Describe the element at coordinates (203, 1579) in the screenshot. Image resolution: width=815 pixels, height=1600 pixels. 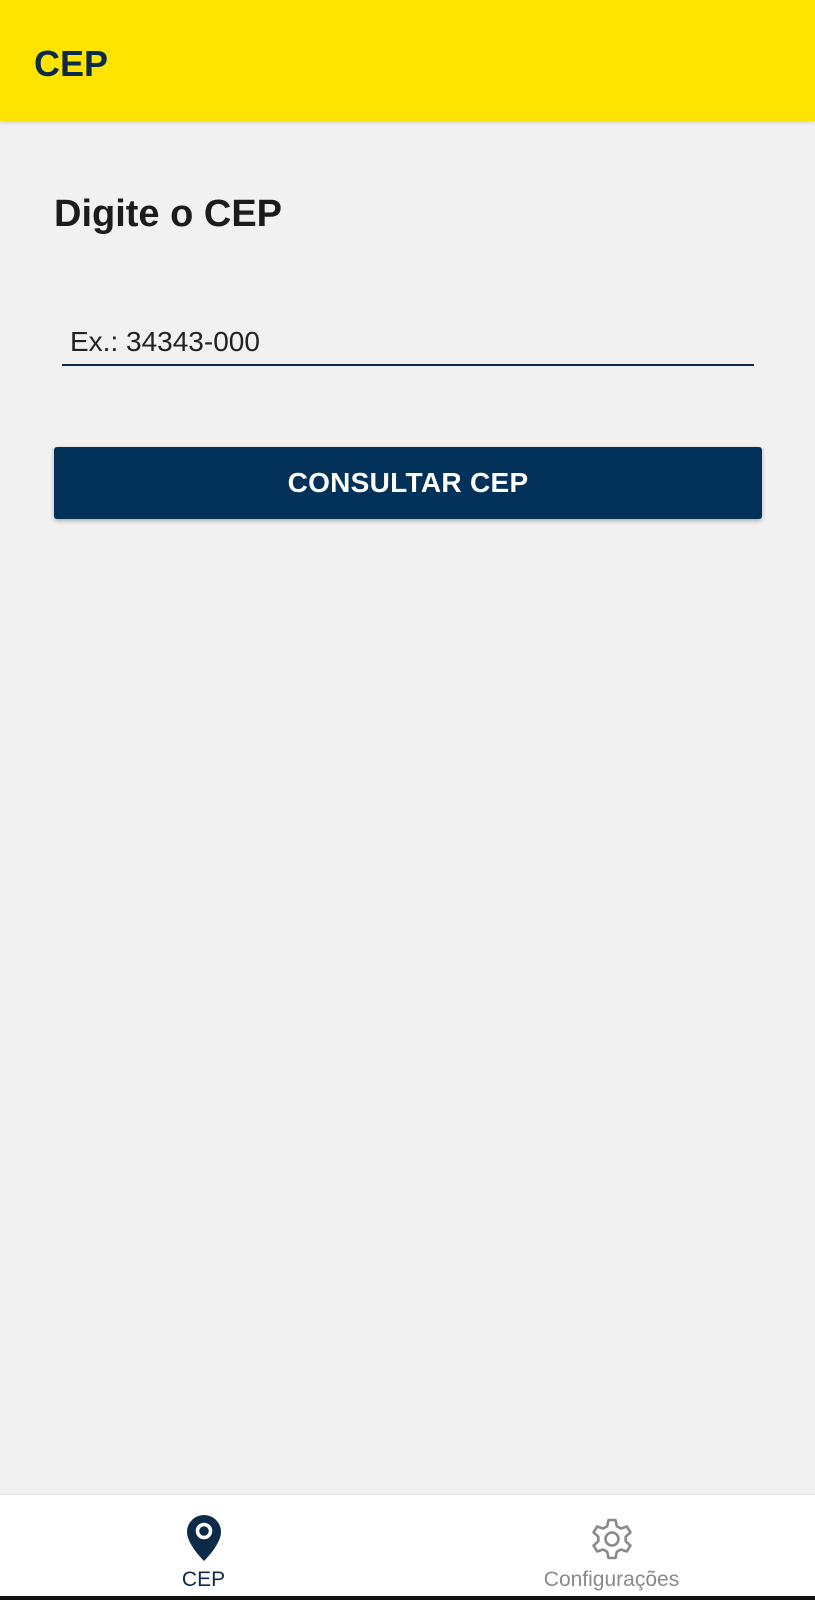
I see `nav-label-cep: CEP` at that location.